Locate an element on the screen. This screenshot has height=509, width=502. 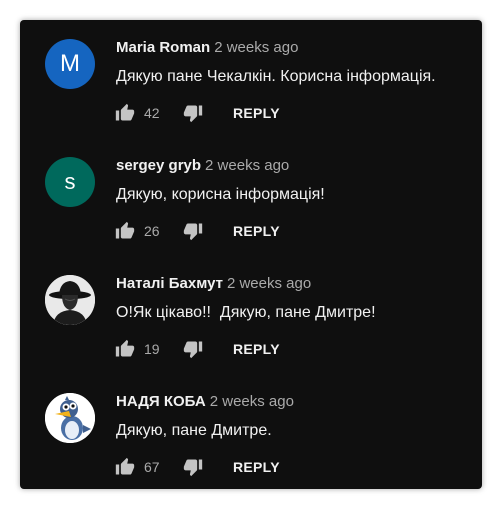
comment-header: НАДЯ КОБА 2 weeks ago is located at coordinates (205, 402).